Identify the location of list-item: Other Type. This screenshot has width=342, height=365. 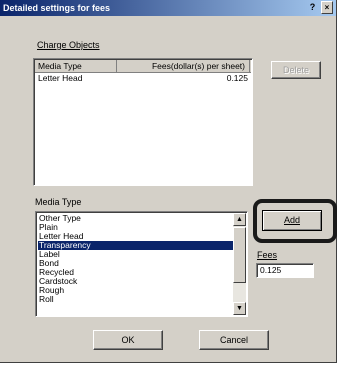
(136, 218).